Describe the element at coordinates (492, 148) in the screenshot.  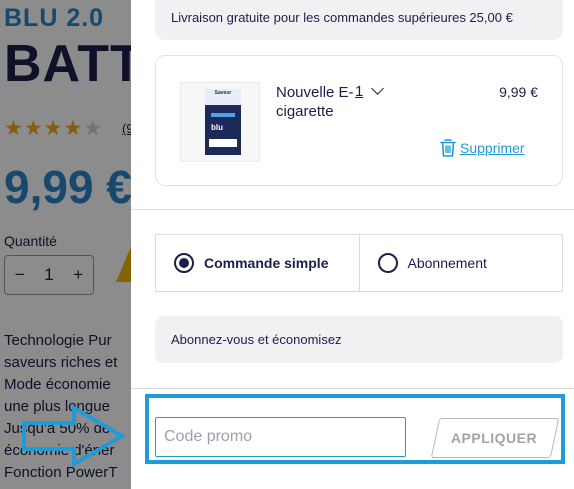
I see `remove-item-label: Supprimer` at that location.